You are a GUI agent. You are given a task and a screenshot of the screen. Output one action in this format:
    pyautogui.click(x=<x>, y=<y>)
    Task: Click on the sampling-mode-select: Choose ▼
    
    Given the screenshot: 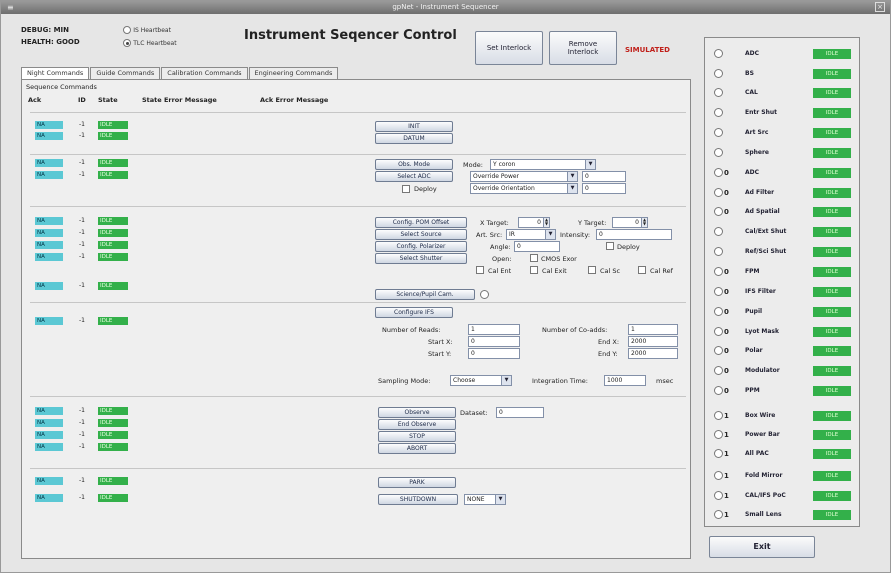 What is the action you would take?
    pyautogui.click(x=481, y=380)
    